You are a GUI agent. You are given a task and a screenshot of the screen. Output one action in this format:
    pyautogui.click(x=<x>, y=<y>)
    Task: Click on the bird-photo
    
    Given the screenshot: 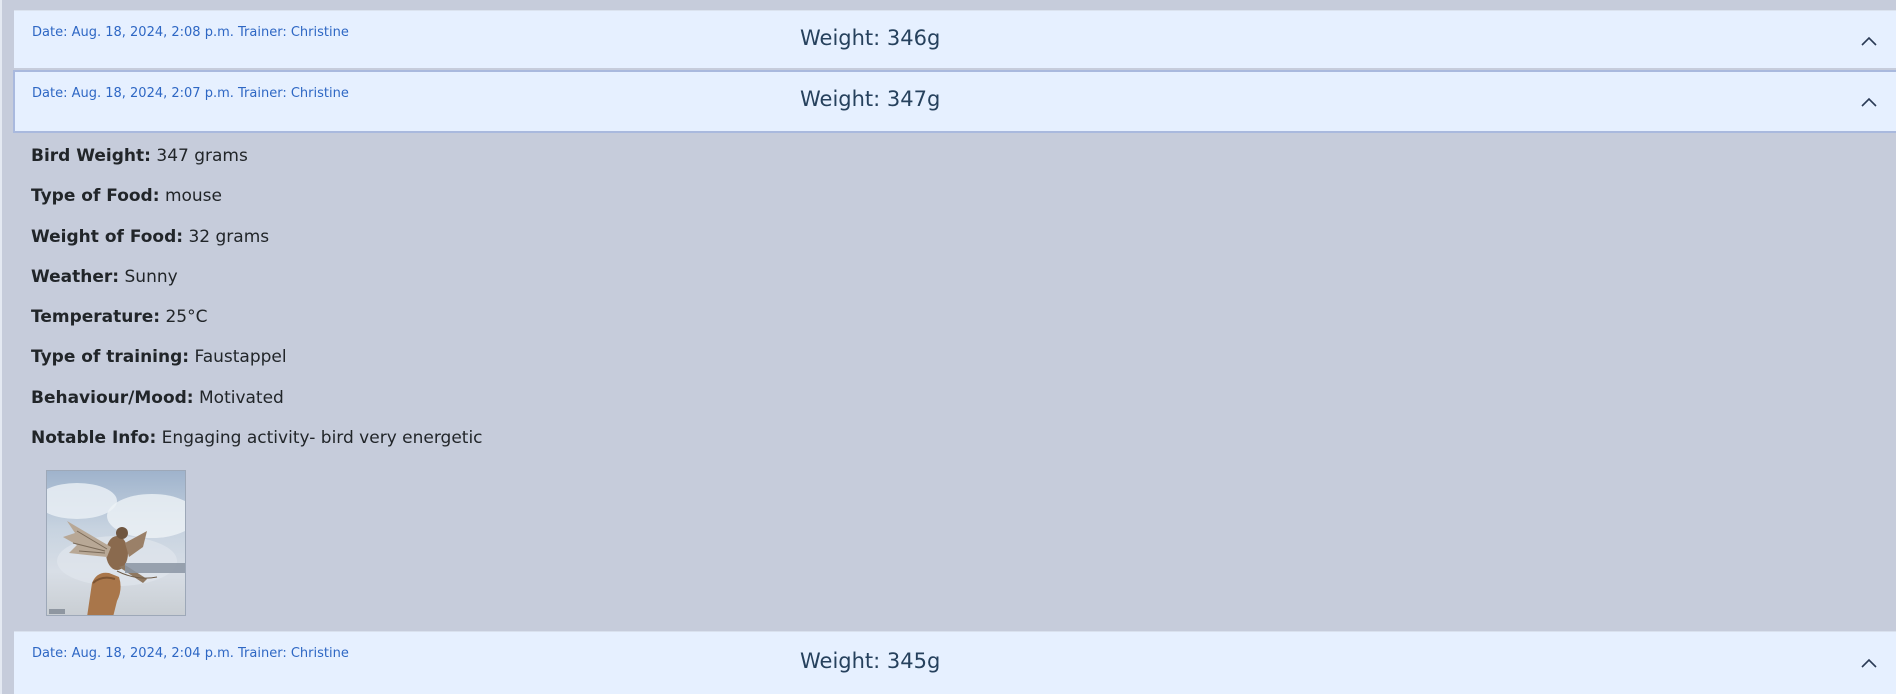 What is the action you would take?
    pyautogui.click(x=116, y=543)
    